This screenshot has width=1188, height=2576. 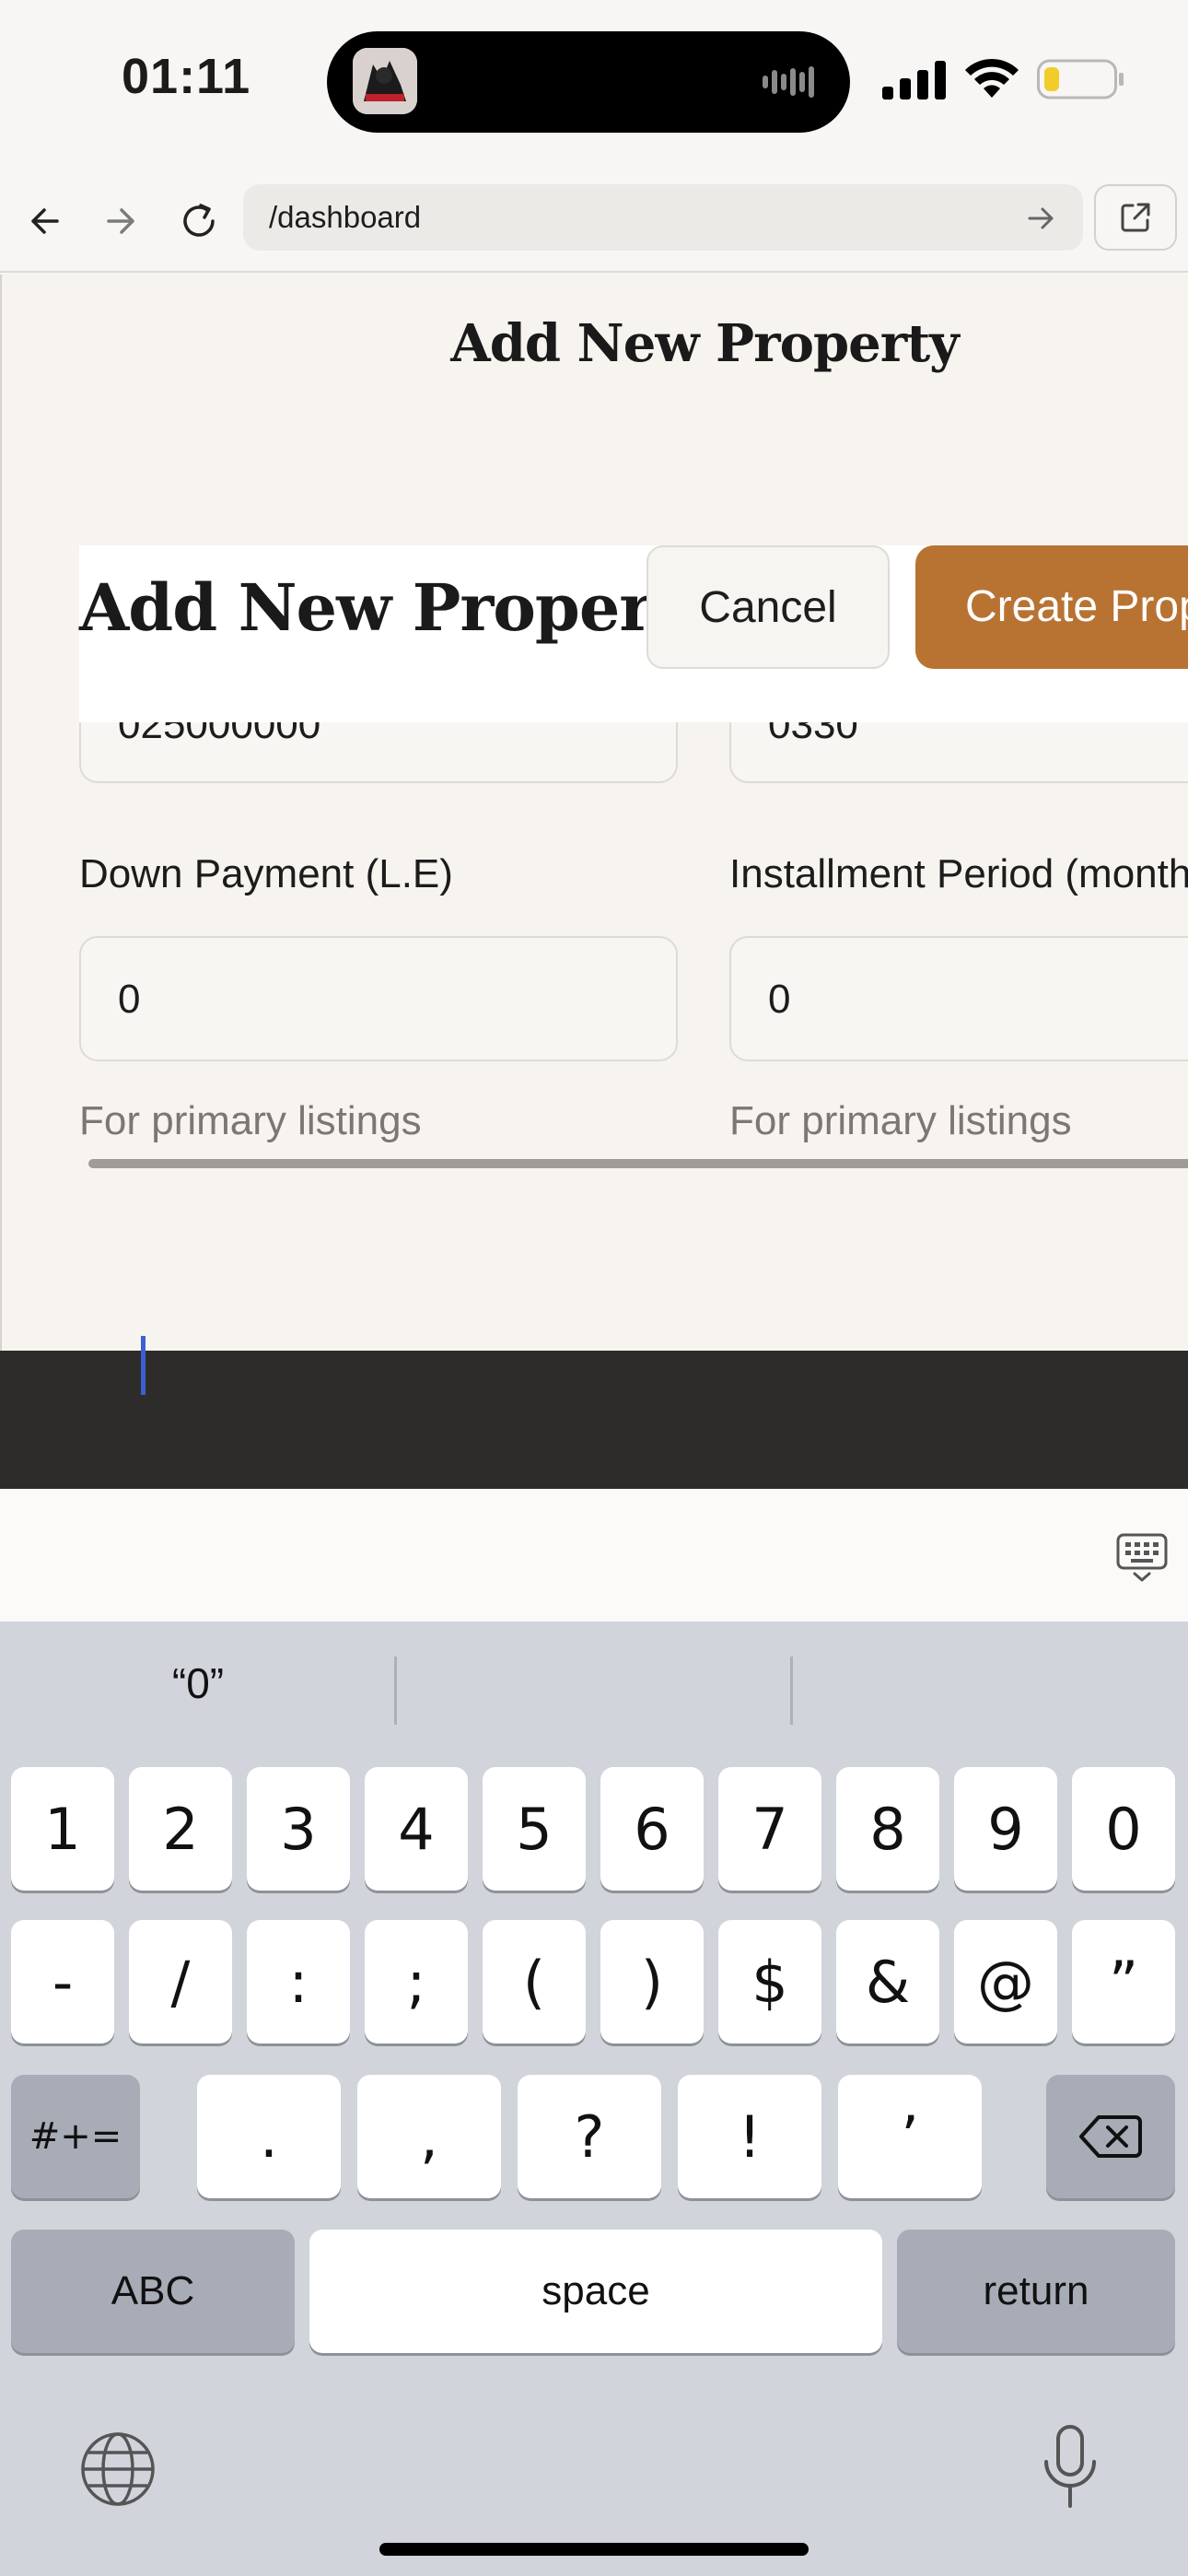 I want to click on key-4: 4, so click(x=416, y=1829).